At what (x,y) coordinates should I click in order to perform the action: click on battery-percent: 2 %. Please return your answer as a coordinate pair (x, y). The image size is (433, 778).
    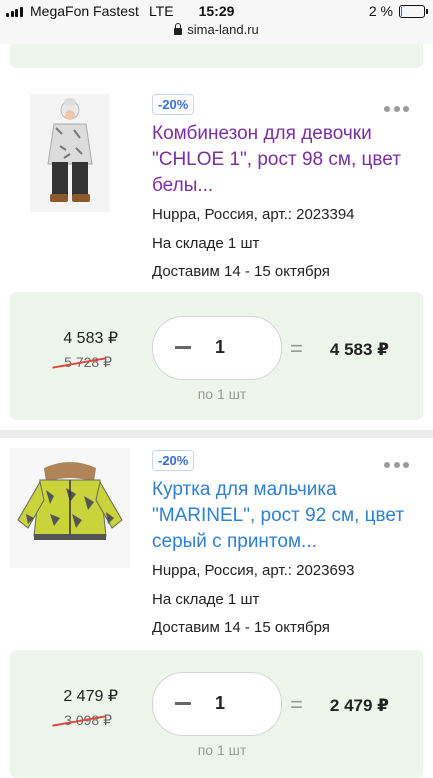
    Looking at the image, I should click on (380, 11).